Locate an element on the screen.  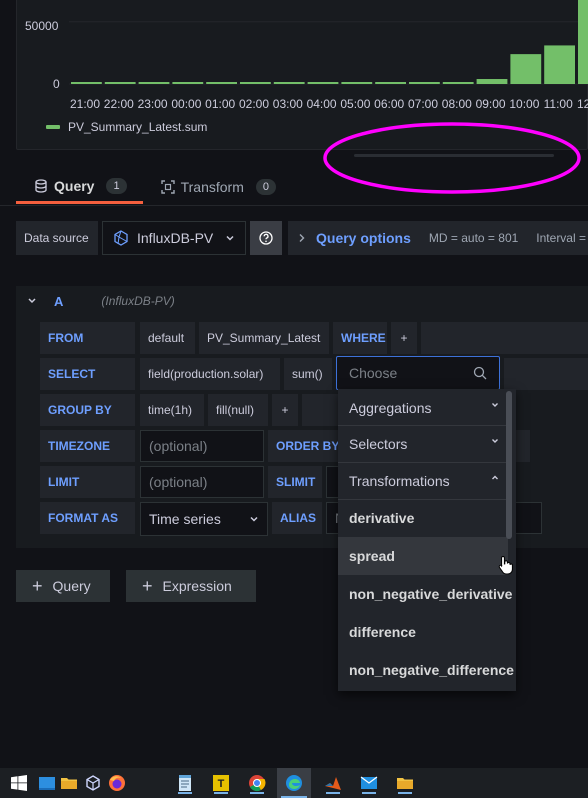
menu-item-non-negative-difference: non_negative_difference is located at coordinates (426, 670).